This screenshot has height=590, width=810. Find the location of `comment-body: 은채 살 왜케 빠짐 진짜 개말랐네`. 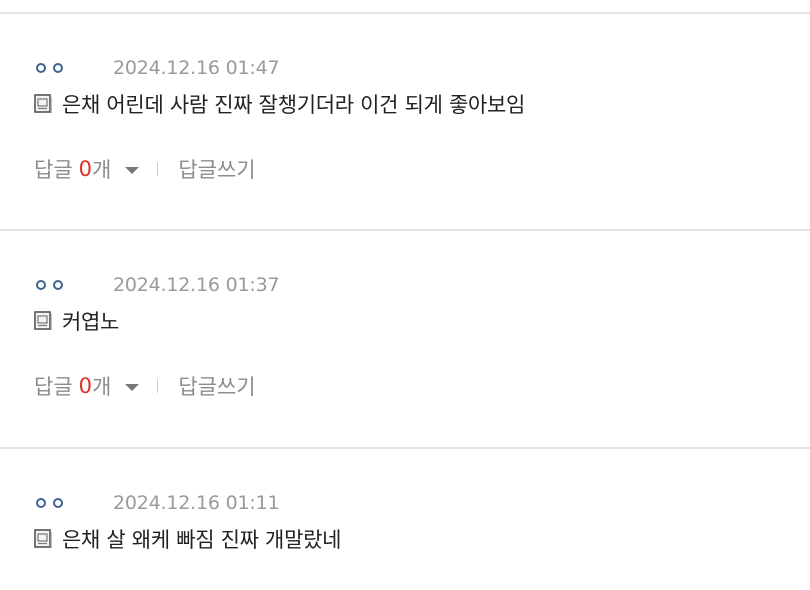

comment-body: 은채 살 왜케 빠짐 진짜 개말랐네 is located at coordinates (187, 539).